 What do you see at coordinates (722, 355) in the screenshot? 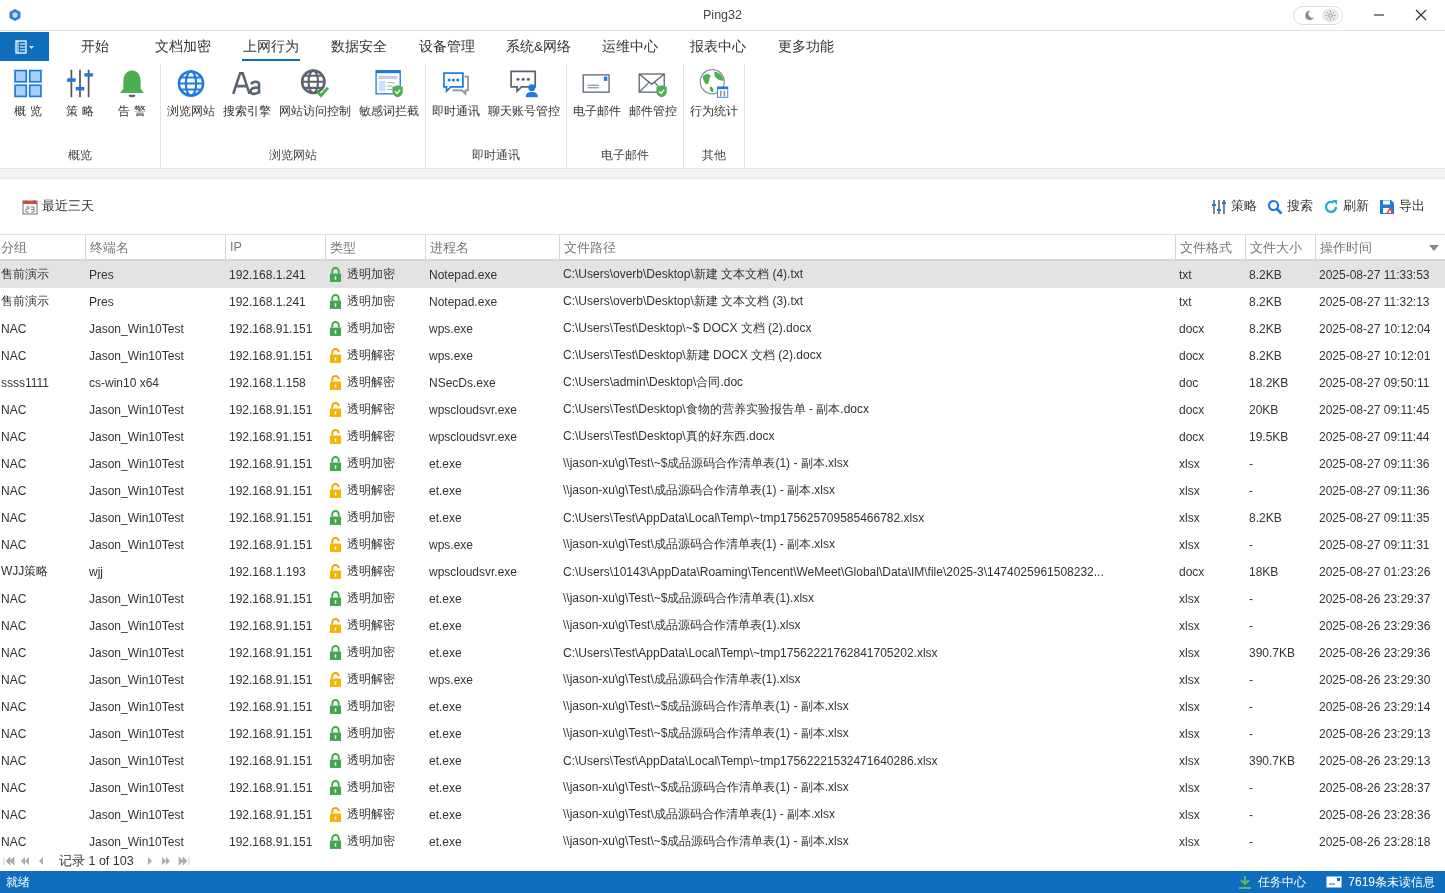
I see `table-row: NAC Jason_Win10Test 192.168.91.151 透明解密 wps.exe C:\Users\Test\Desktop\新建 DOCX 文档 (2).docx docx 8.2KB 2025-08-27 10:12:01` at bounding box center [722, 355].